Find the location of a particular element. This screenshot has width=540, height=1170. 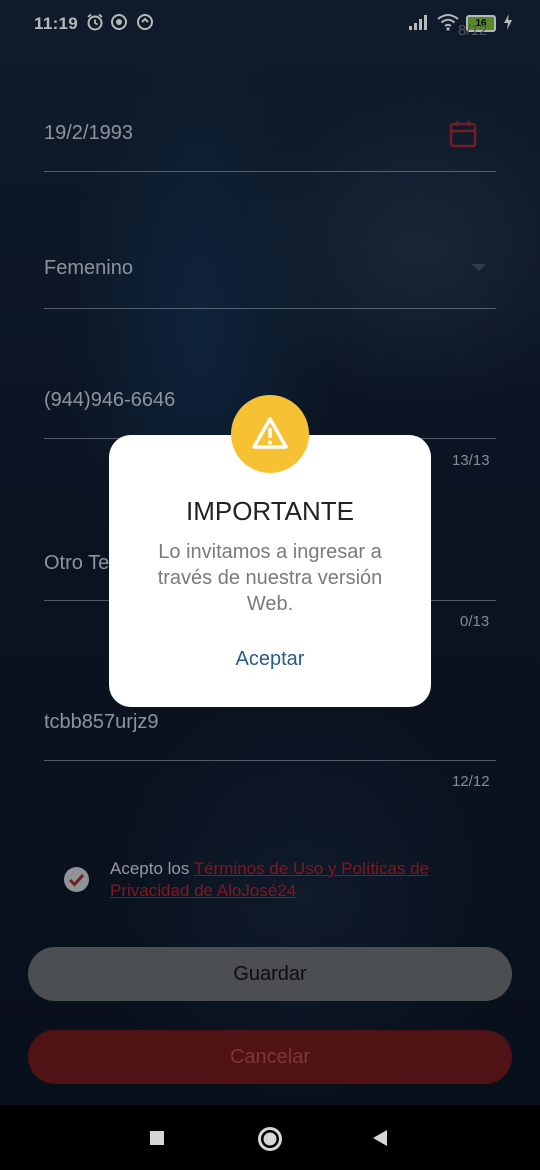

warning-icon is located at coordinates (270, 433).